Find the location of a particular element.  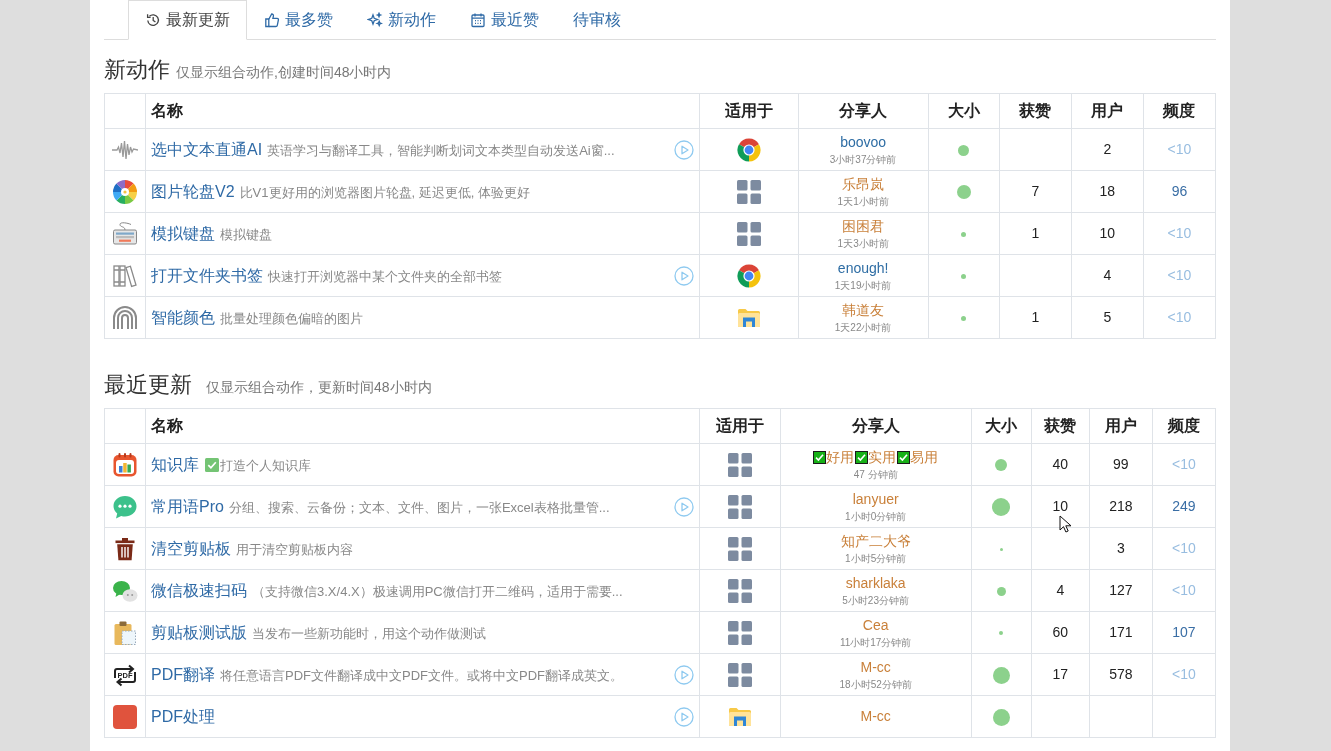

sharer-name: Cea is located at coordinates (875, 625).